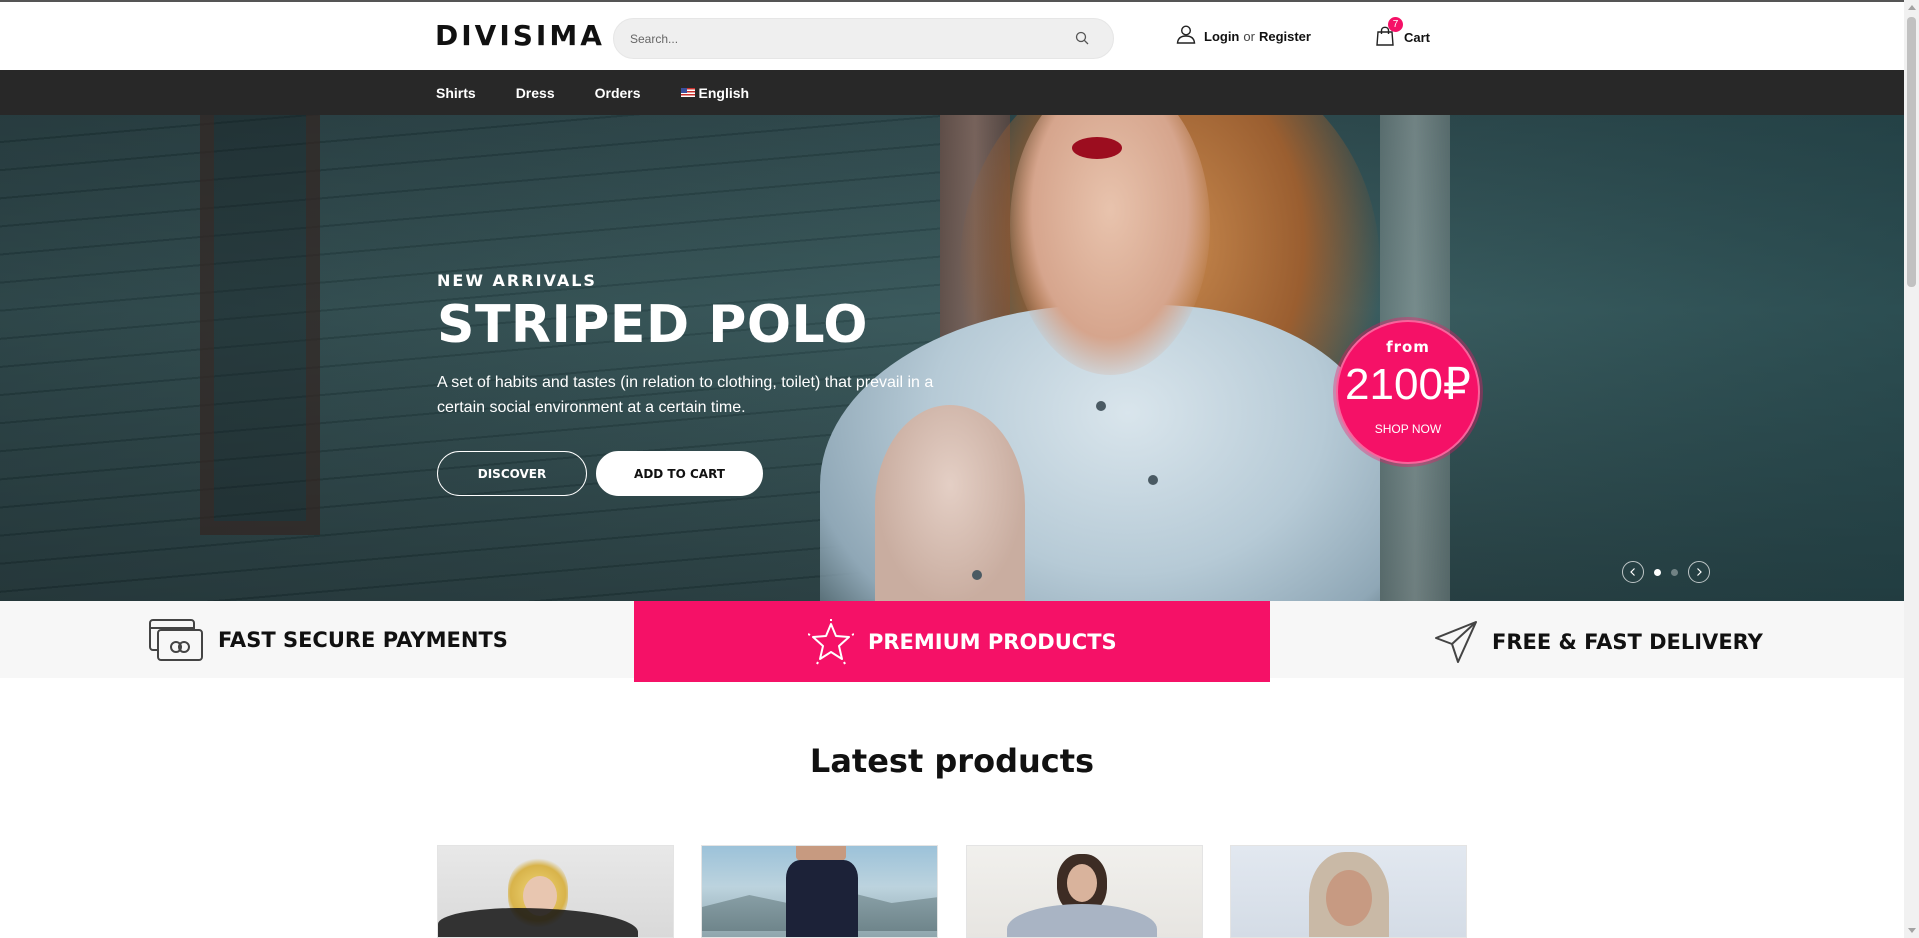  Describe the element at coordinates (1627, 641) in the screenshot. I see `feature-label: FREE & FAST DELIVERY` at that location.